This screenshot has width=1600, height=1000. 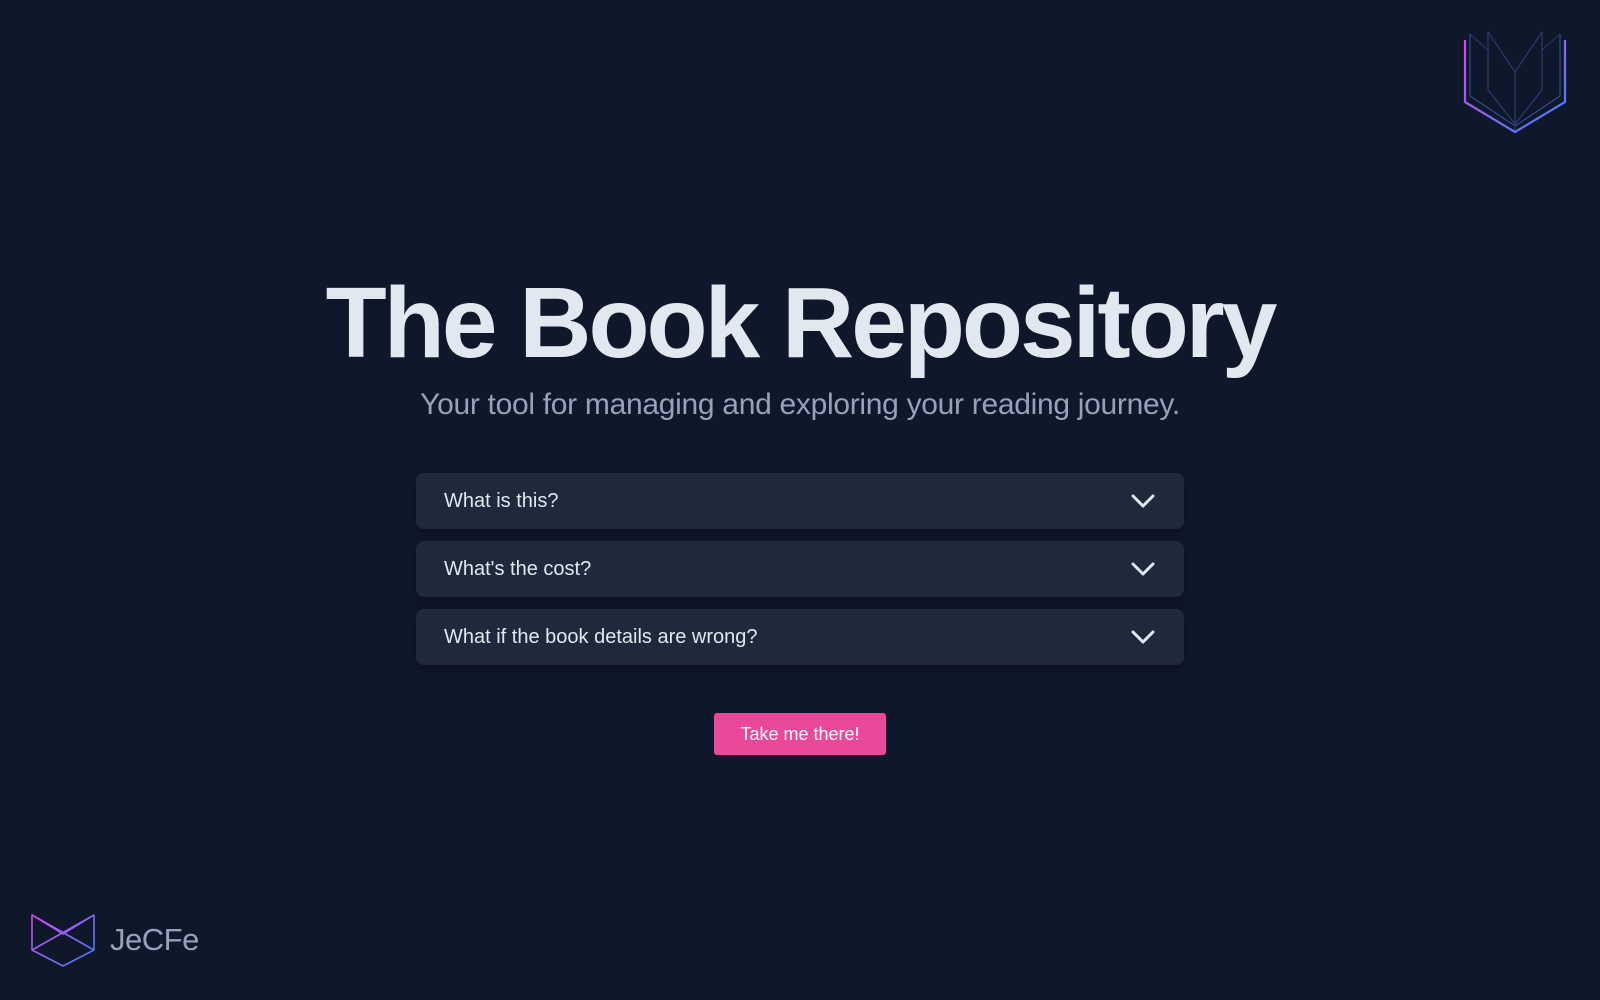 What do you see at coordinates (154, 939) in the screenshot?
I see `brand-name: JeCFe` at bounding box center [154, 939].